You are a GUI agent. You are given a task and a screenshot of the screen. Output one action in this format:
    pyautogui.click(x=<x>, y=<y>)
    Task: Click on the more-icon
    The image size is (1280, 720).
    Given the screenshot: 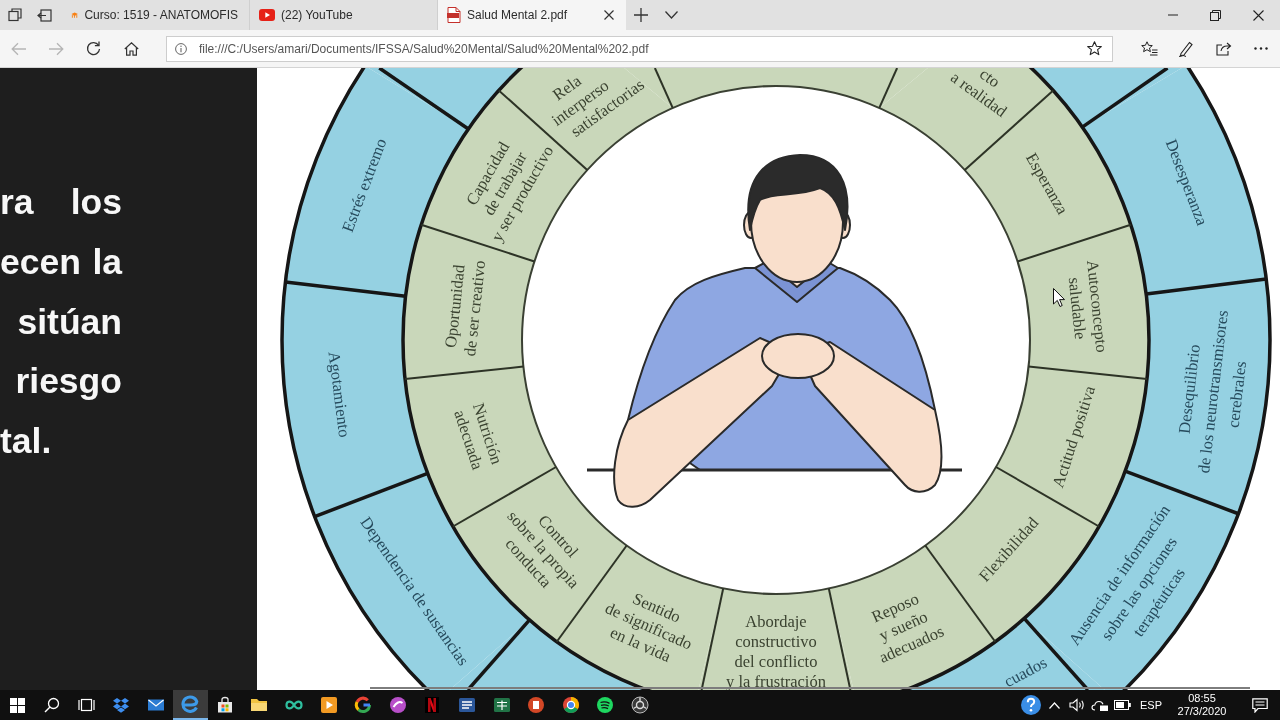 What is the action you would take?
    pyautogui.click(x=1261, y=48)
    